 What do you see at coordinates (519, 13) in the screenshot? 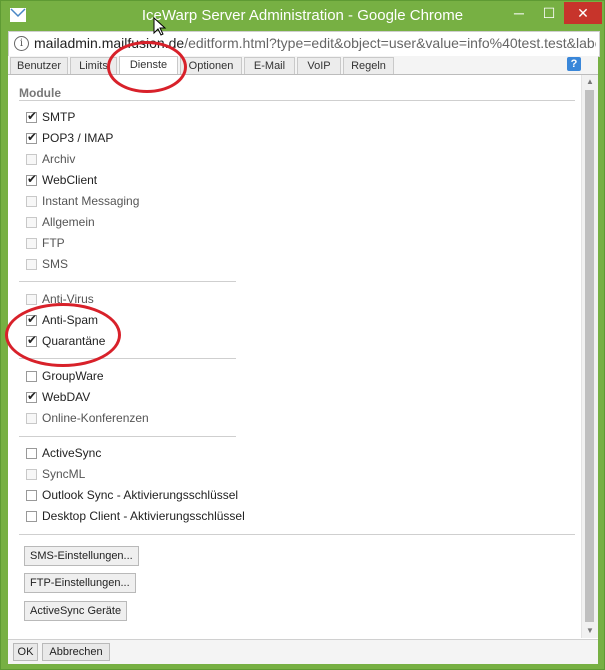
I see `minimize-button: ─` at bounding box center [519, 13].